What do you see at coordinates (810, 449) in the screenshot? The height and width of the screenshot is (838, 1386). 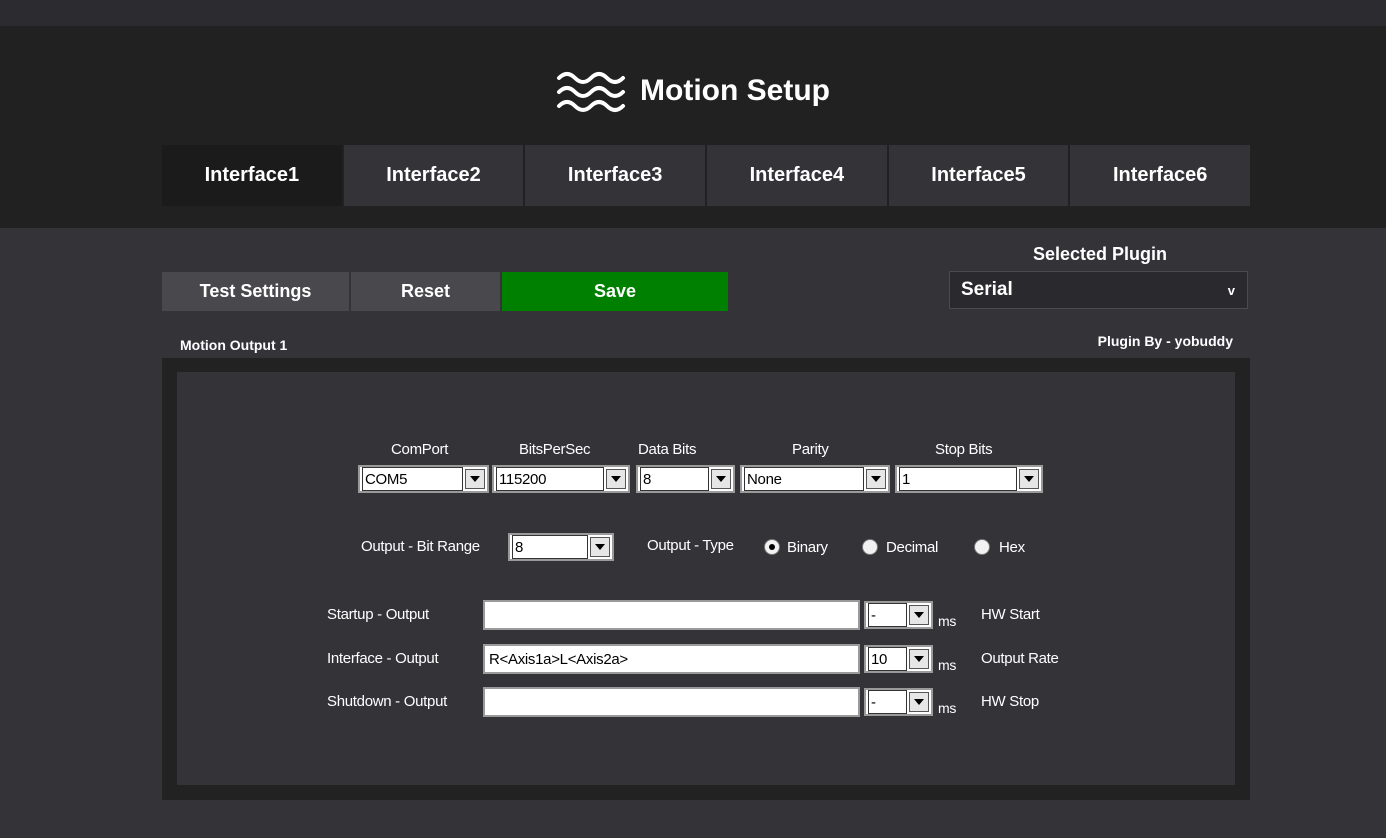 I see `parity-label: Parity` at bounding box center [810, 449].